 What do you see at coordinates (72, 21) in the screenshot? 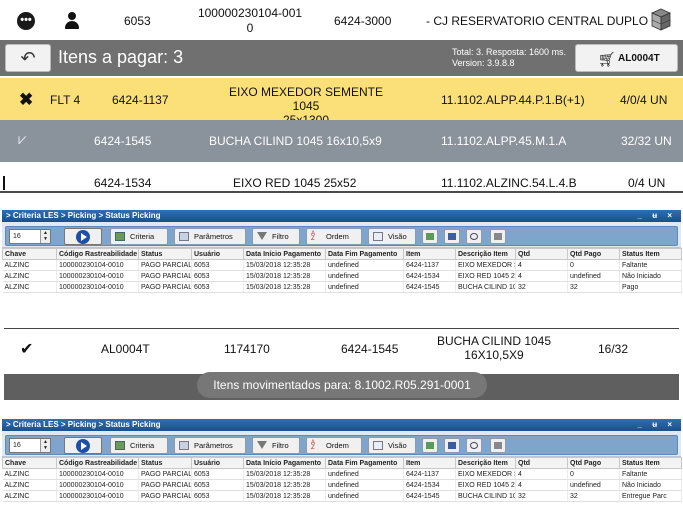
I see `user-icon` at bounding box center [72, 21].